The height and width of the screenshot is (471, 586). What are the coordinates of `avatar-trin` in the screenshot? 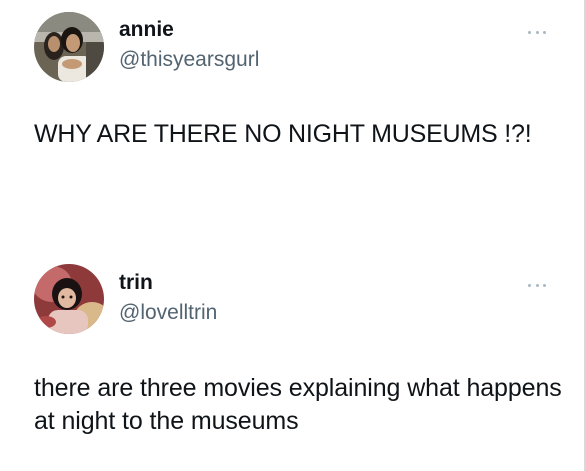 It's located at (69, 299).